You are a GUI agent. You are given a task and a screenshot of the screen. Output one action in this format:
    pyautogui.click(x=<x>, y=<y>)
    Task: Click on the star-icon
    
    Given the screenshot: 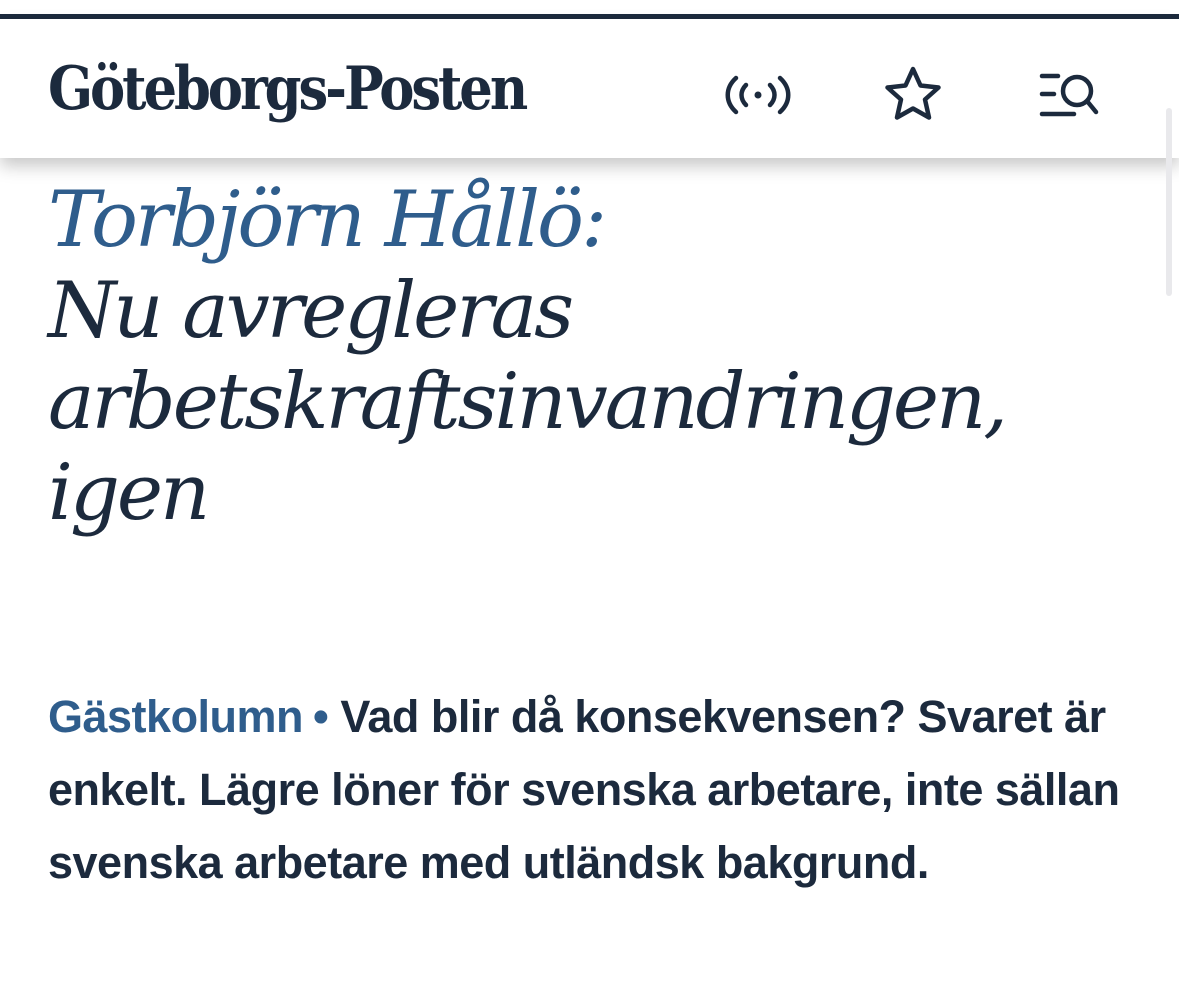 What is the action you would take?
    pyautogui.click(x=913, y=95)
    